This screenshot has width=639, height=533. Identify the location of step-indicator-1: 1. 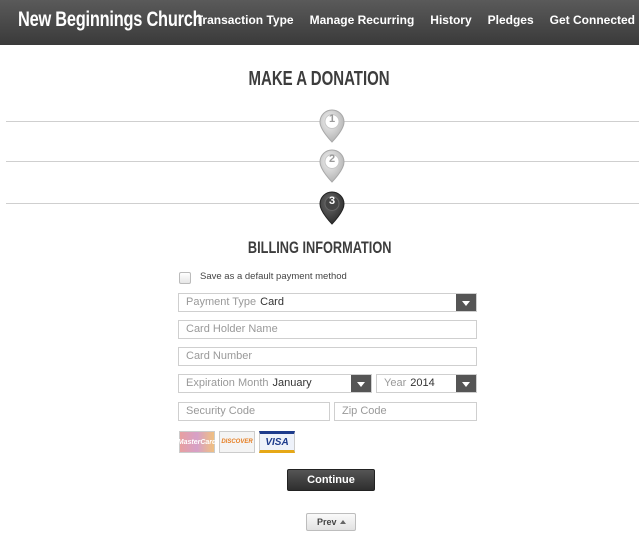
(332, 126).